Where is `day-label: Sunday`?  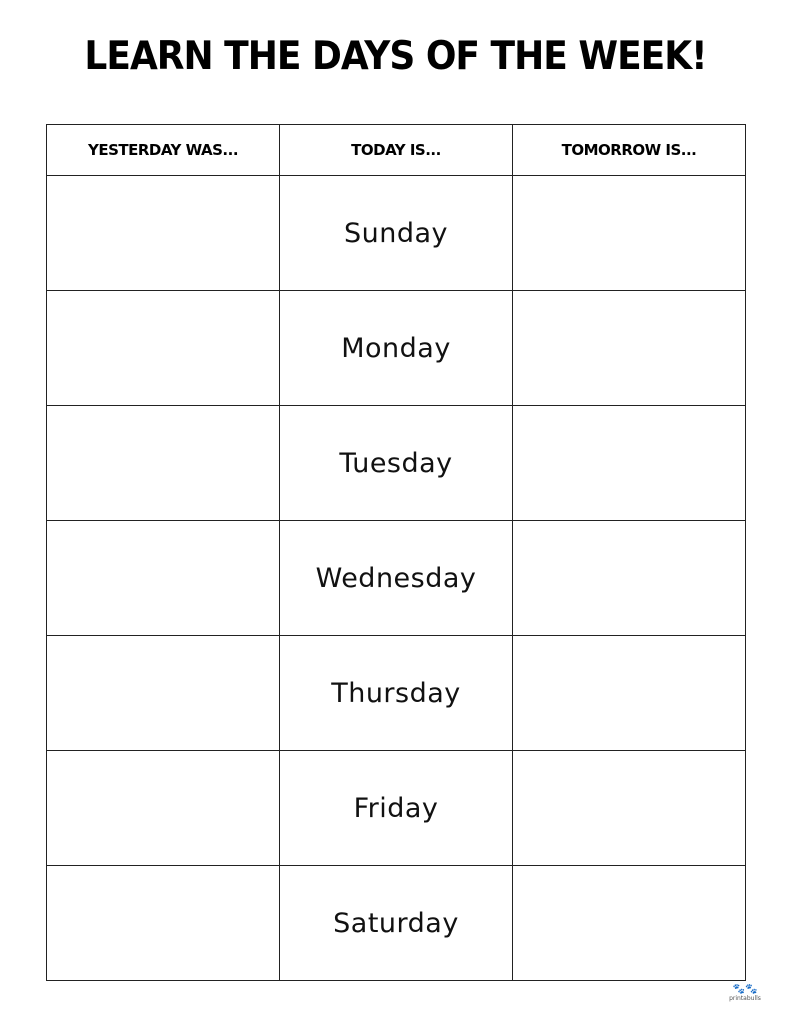 day-label: Sunday is located at coordinates (396, 233).